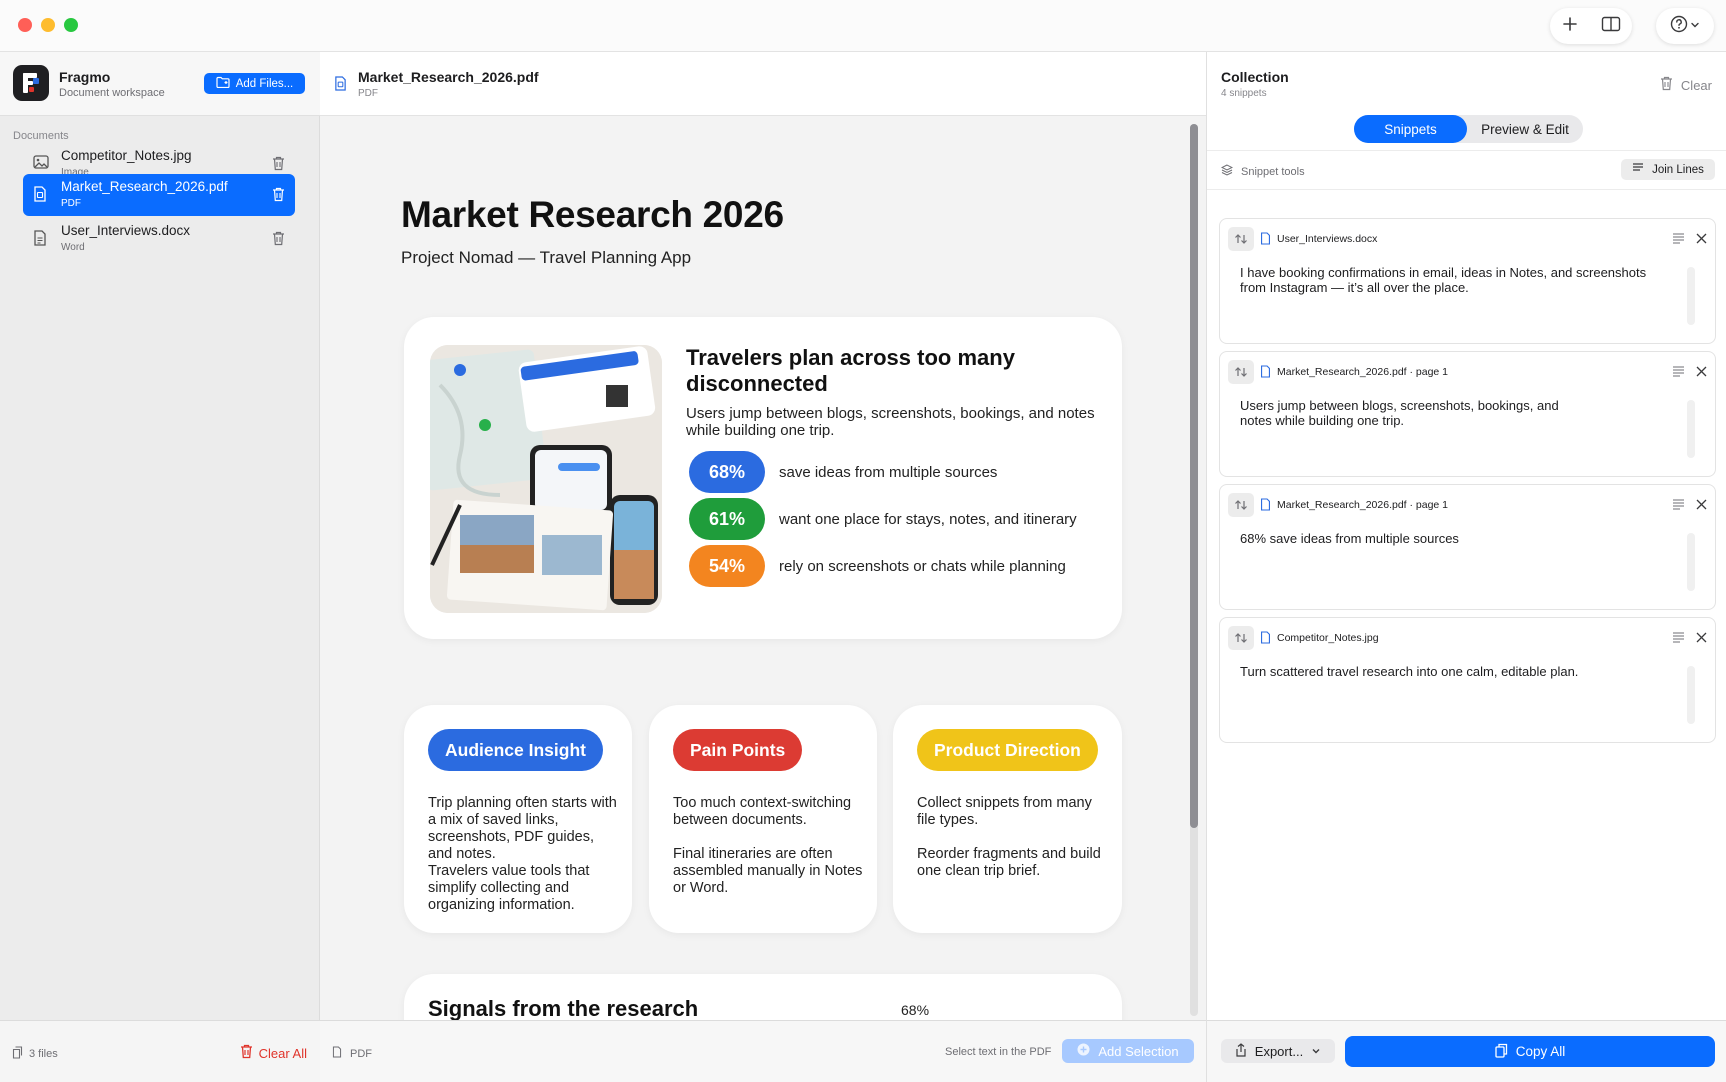 Image resolution: width=1726 pixels, height=1082 pixels. I want to click on plus-icon, so click(1570, 26).